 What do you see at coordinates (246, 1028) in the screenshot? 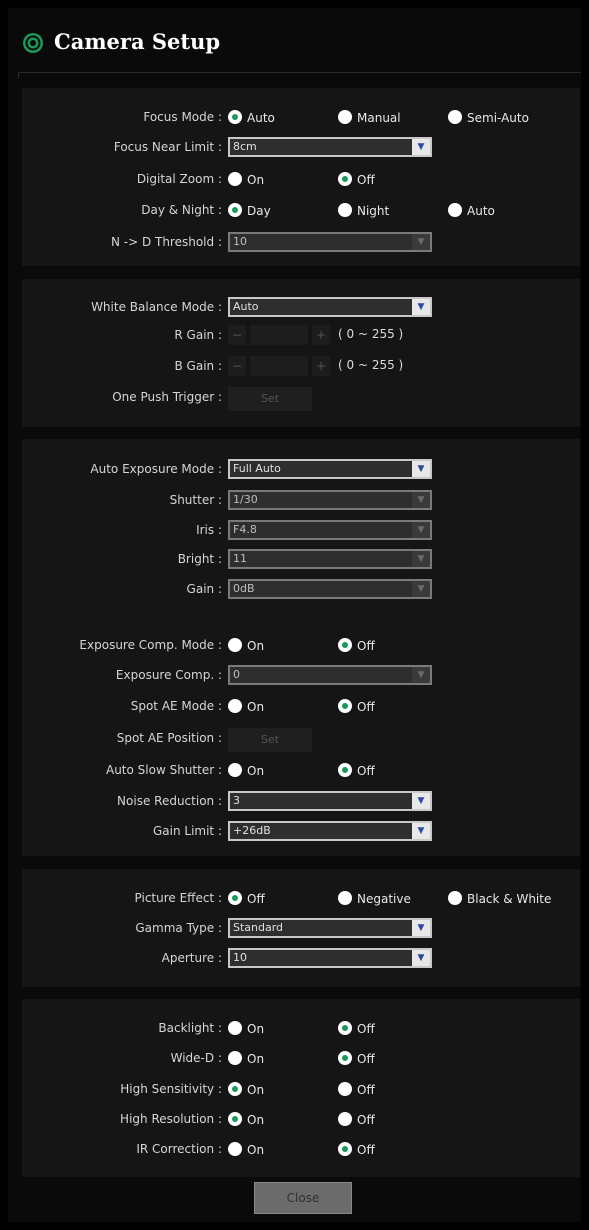
I see `backlight-on-radio: On` at bounding box center [246, 1028].